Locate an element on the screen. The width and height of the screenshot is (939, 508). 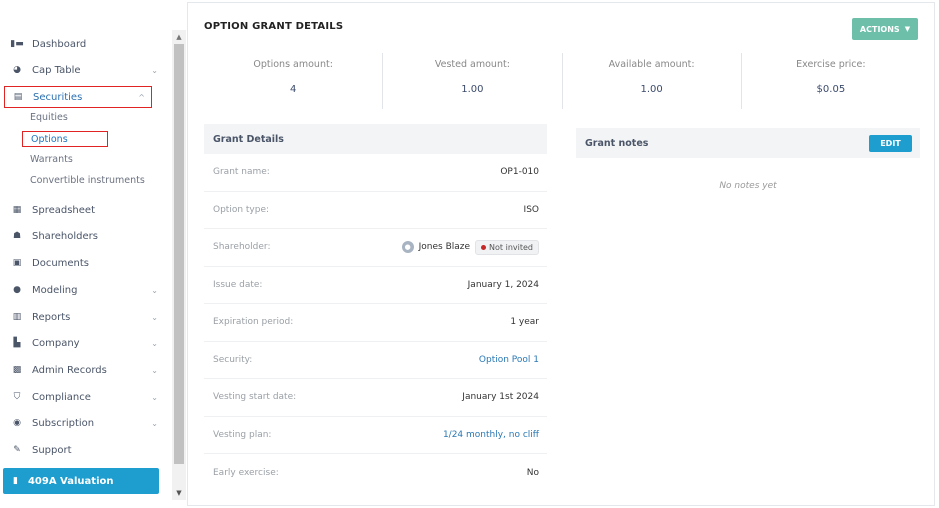
sidebar-subitem-convertible-instruments: Convertible instruments is located at coordinates (87, 181).